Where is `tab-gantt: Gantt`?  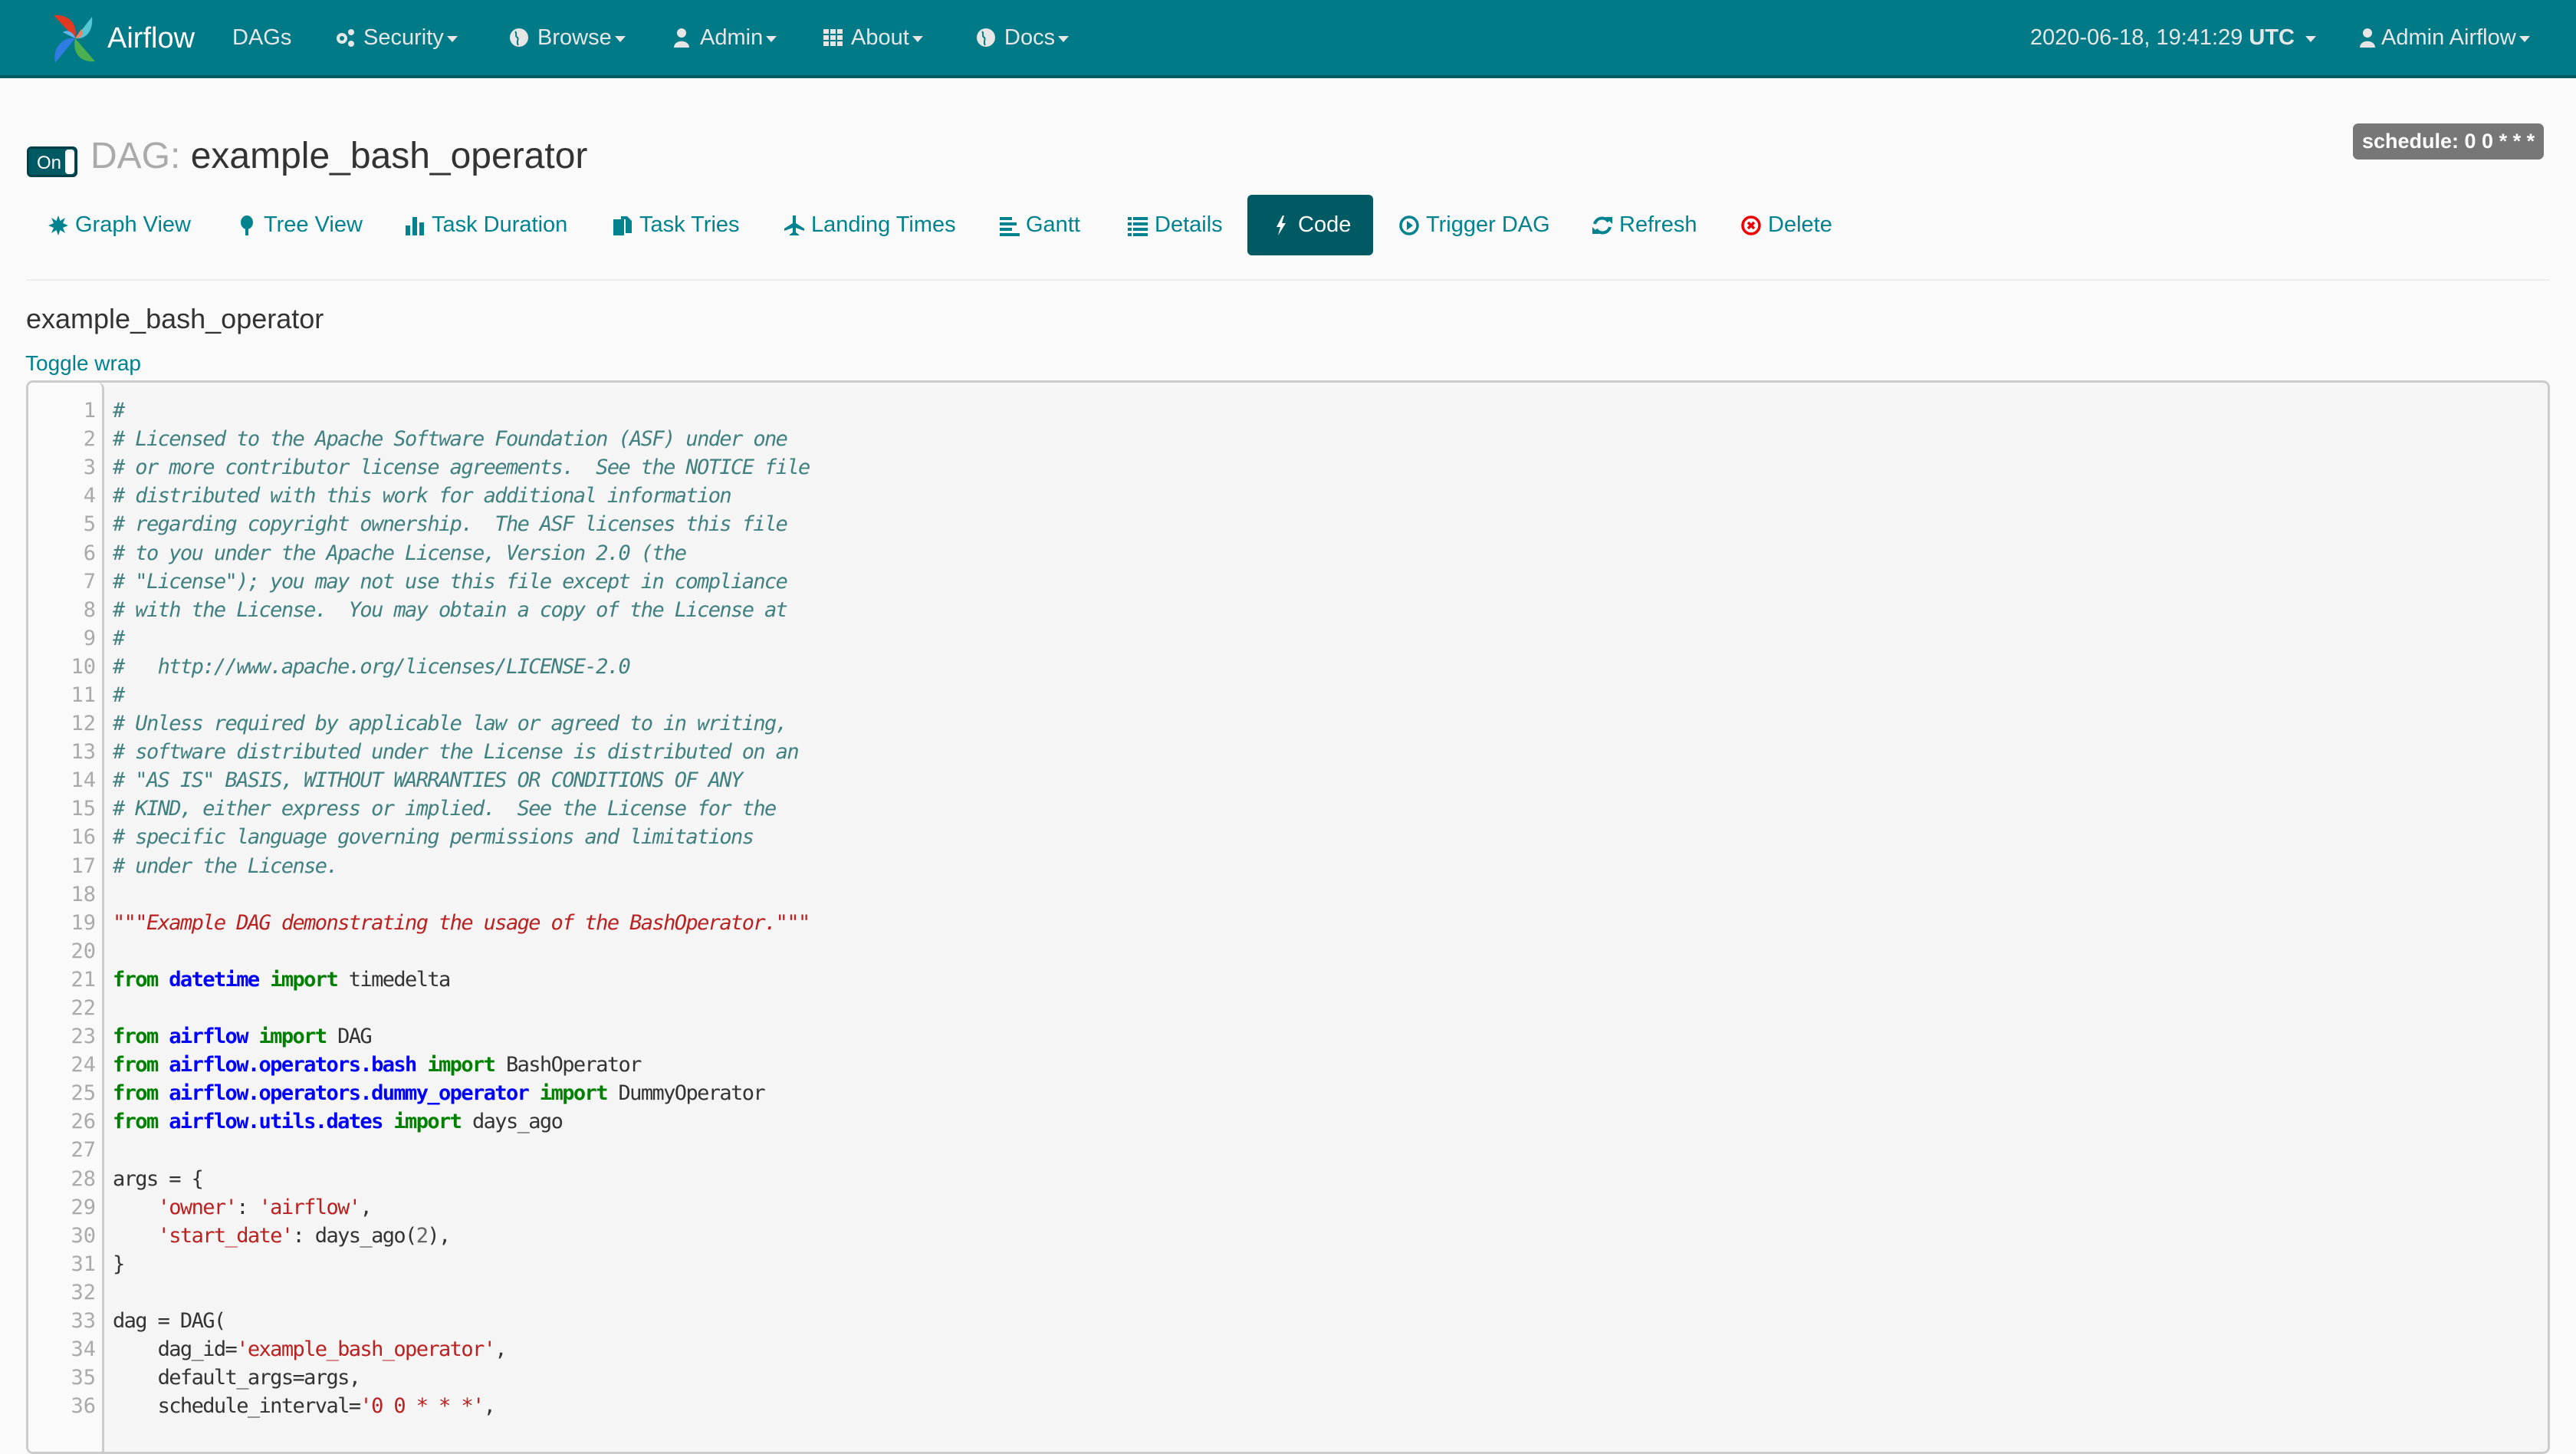
tab-gantt: Gantt is located at coordinates (1039, 225).